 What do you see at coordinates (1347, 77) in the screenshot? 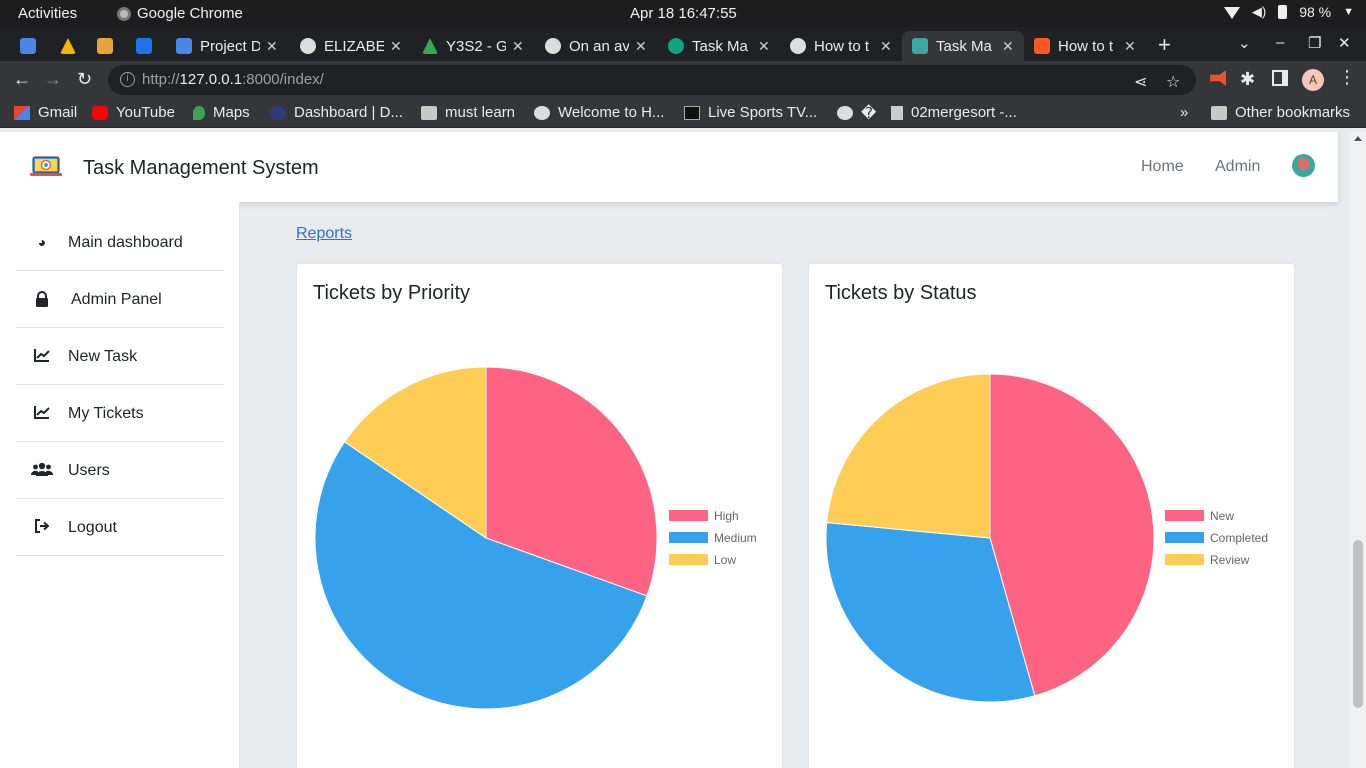
I see `chrome-menu-icon: ⋮` at bounding box center [1347, 77].